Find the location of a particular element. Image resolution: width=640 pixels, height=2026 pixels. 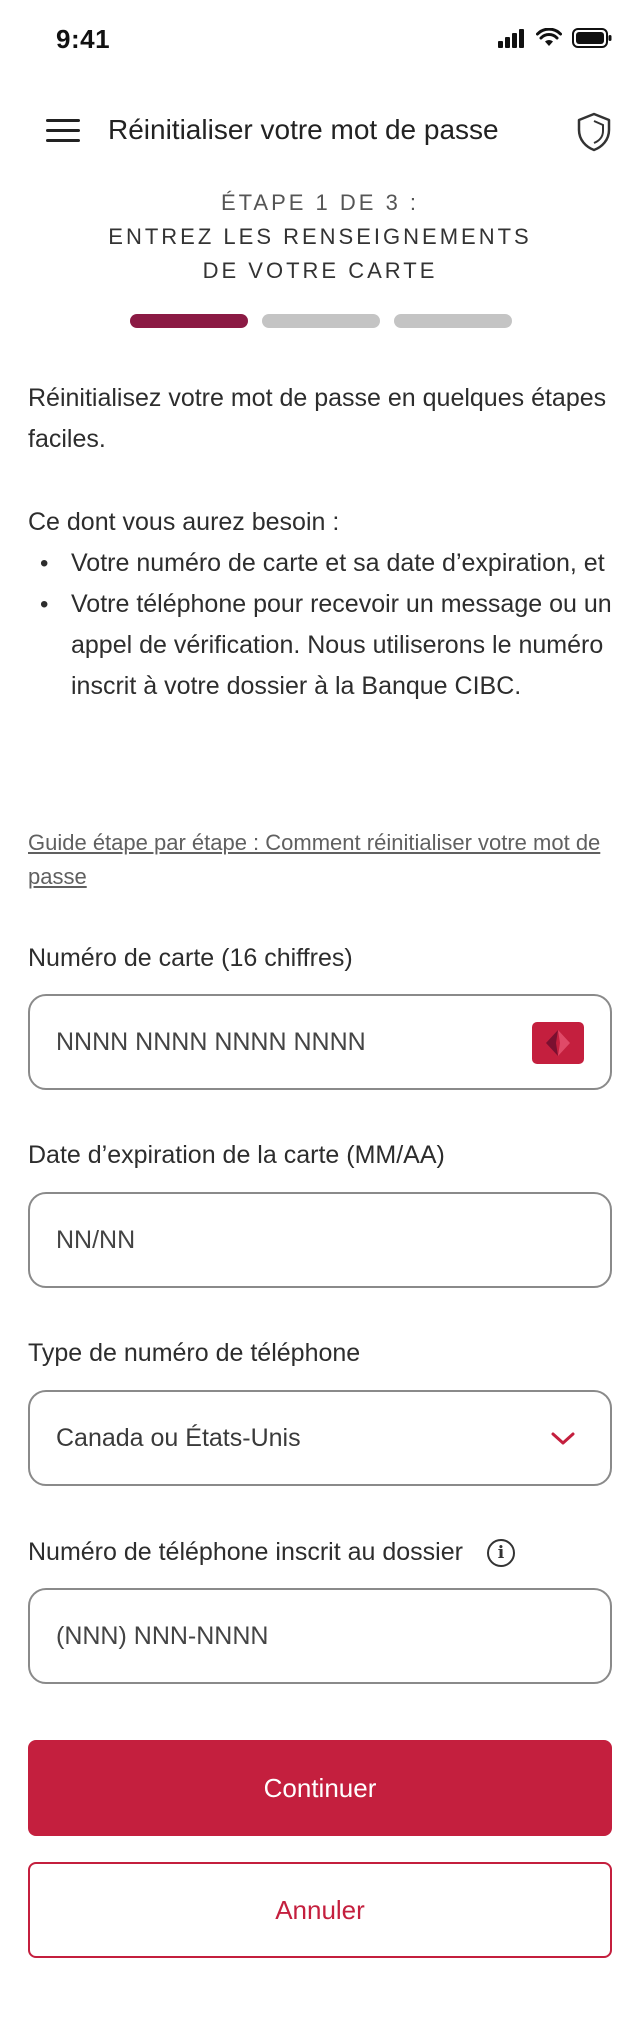

expiry-input is located at coordinates (320, 1240).